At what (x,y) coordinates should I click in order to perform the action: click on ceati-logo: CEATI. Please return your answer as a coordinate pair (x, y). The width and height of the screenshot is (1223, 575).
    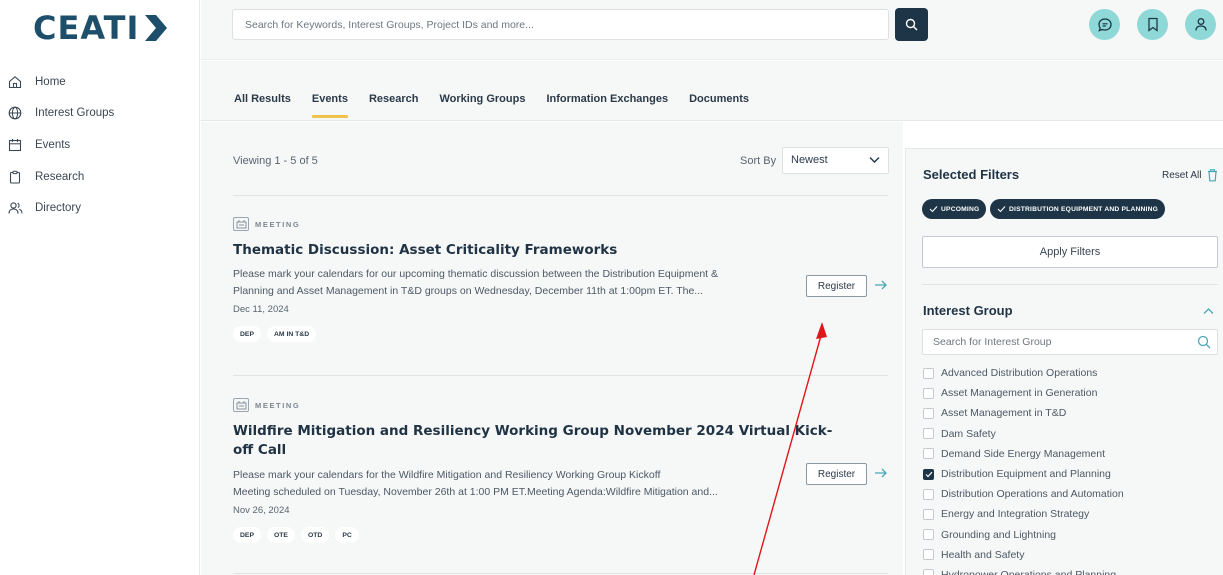
    Looking at the image, I should click on (101, 28).